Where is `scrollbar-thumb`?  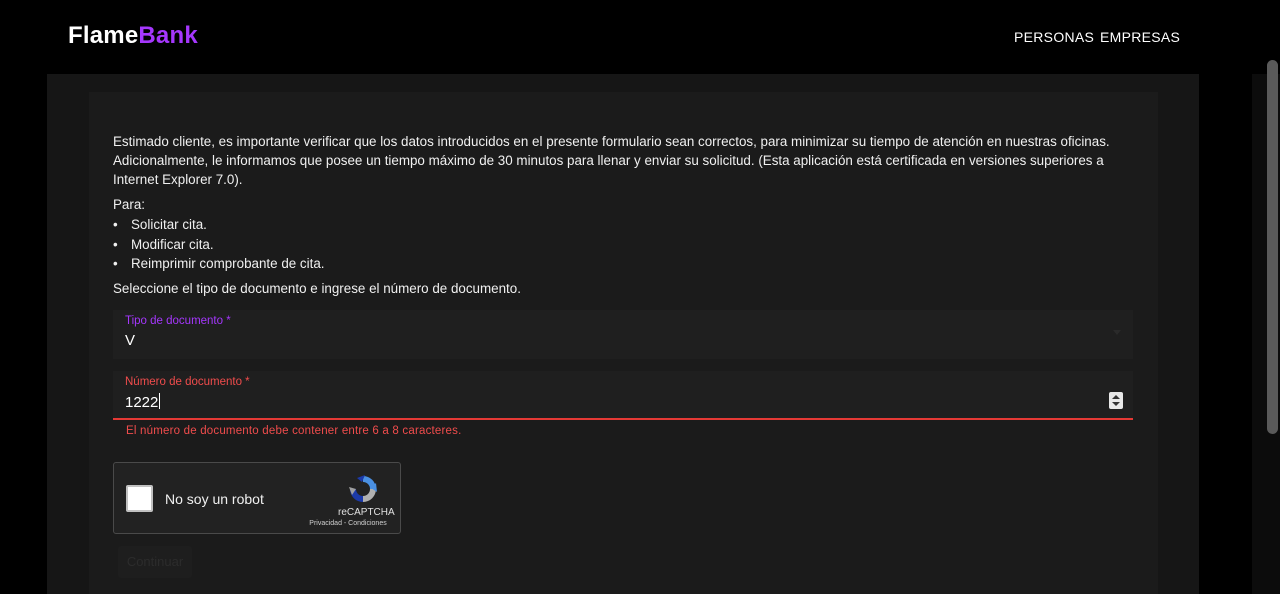 scrollbar-thumb is located at coordinates (1272, 247).